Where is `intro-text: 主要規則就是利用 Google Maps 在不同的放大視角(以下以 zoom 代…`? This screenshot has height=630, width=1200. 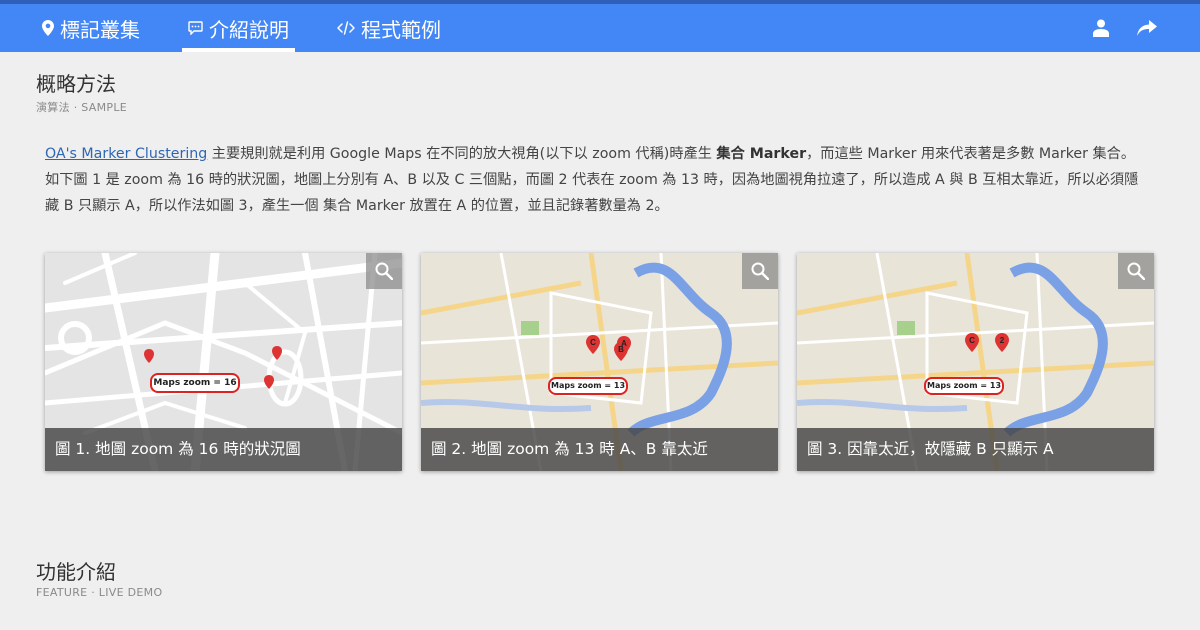
intro-text: 主要規則就是利用 Google Maps 在不同的放大視角(以下以 zoom 代… is located at coordinates (462, 154).